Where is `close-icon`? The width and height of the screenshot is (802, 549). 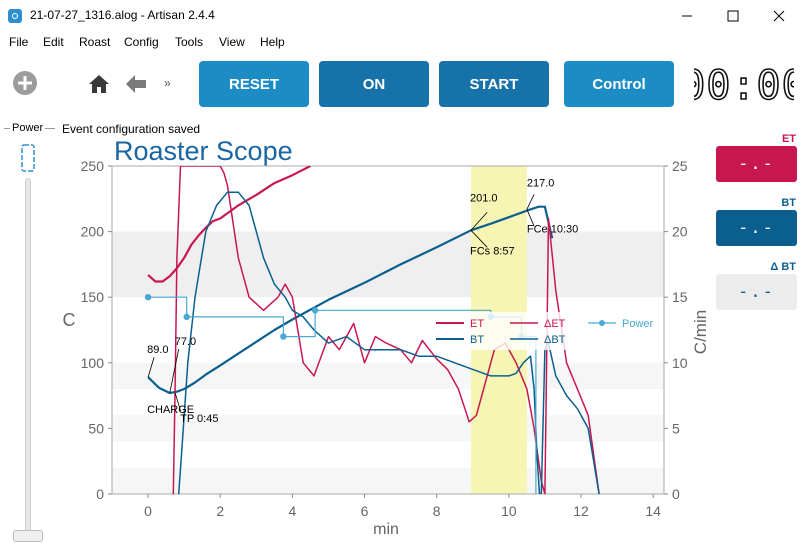
close-icon is located at coordinates (779, 16).